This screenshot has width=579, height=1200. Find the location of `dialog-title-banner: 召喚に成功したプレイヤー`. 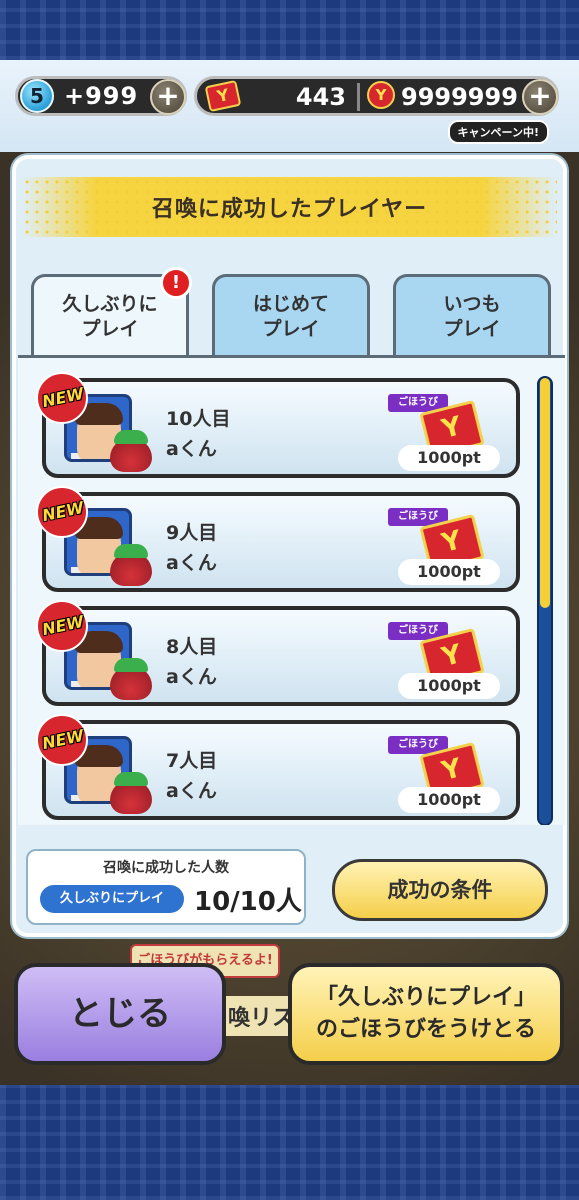

dialog-title-banner: 召喚に成功したプレイヤー is located at coordinates (289, 207).